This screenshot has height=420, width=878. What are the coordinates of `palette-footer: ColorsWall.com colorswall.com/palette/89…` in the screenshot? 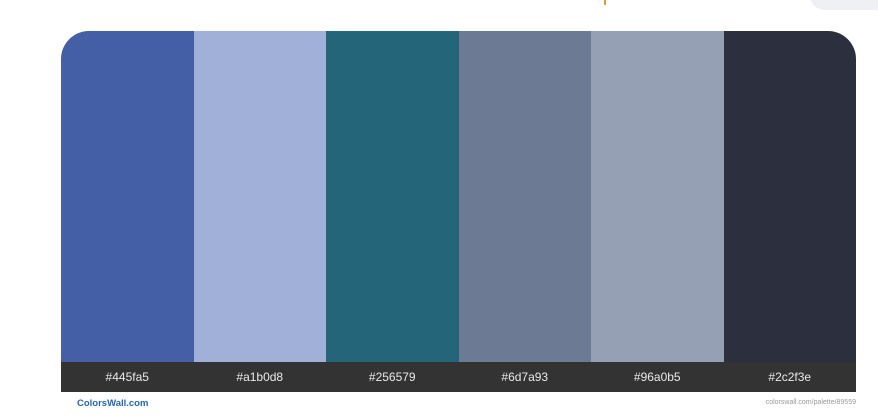 It's located at (458, 404).